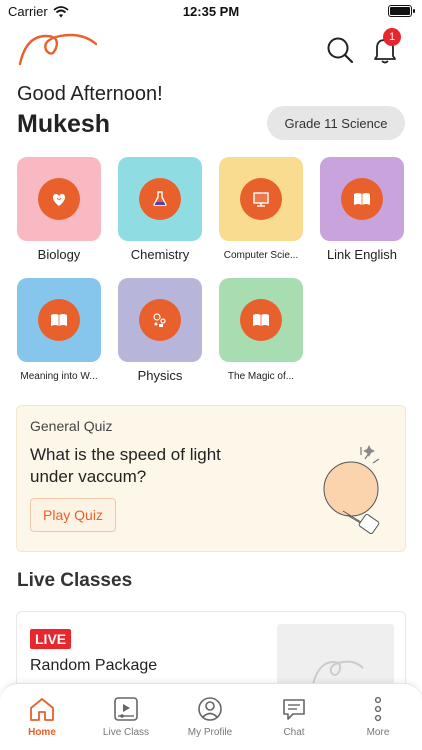 The width and height of the screenshot is (422, 750). I want to click on monitor-icon, so click(261, 199).